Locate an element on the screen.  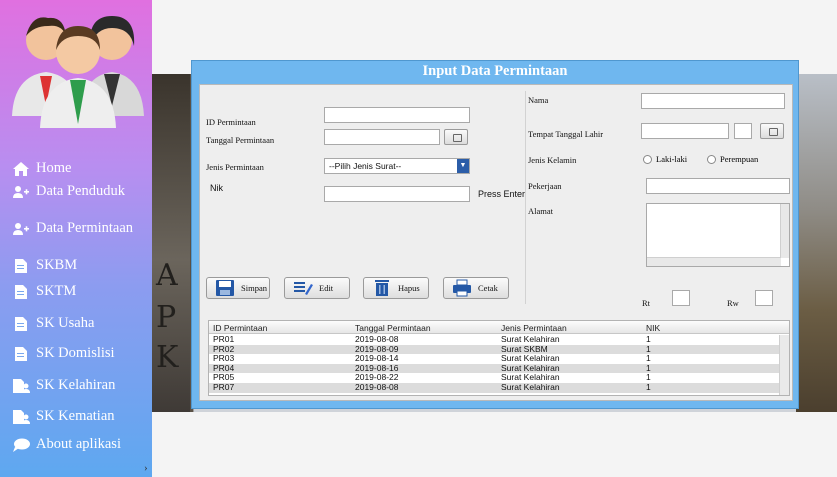
label-tempat-tanggal-lahir: Tempat Tanggal Lahir is located at coordinates (566, 134).